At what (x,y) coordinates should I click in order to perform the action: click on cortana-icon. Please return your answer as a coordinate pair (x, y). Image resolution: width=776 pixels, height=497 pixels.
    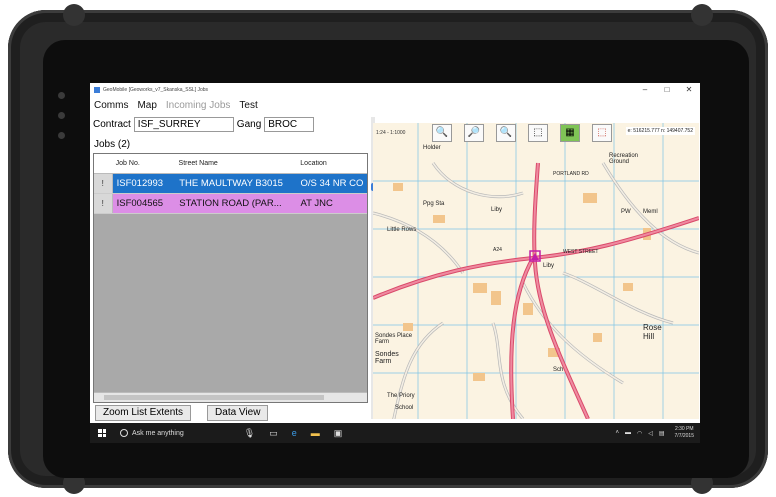
    Looking at the image, I should click on (124, 433).